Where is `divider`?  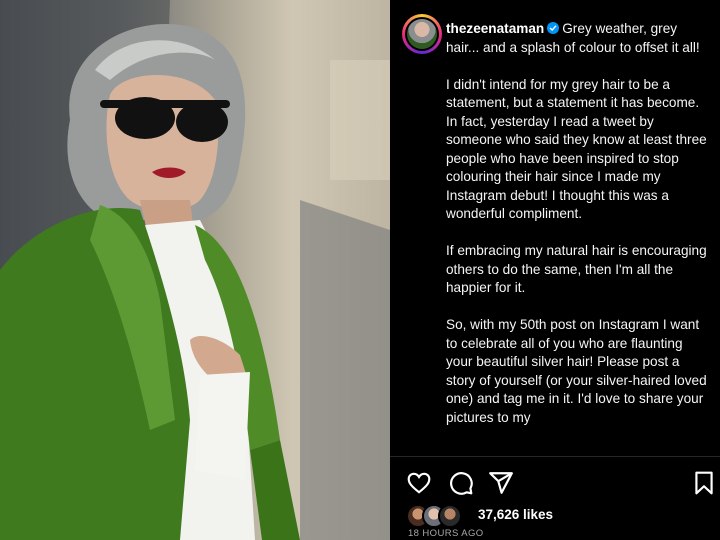 divider is located at coordinates (555, 456).